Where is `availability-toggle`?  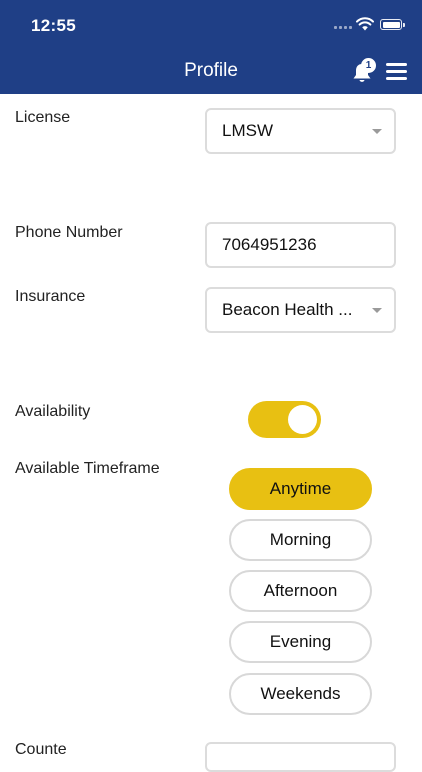
availability-toggle is located at coordinates (284, 419).